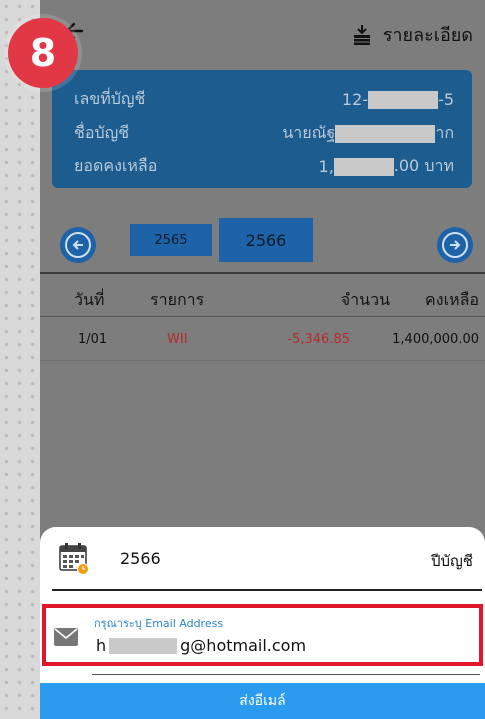 This screenshot has width=485, height=719. I want to click on col-date: วันที่, so click(89, 299).